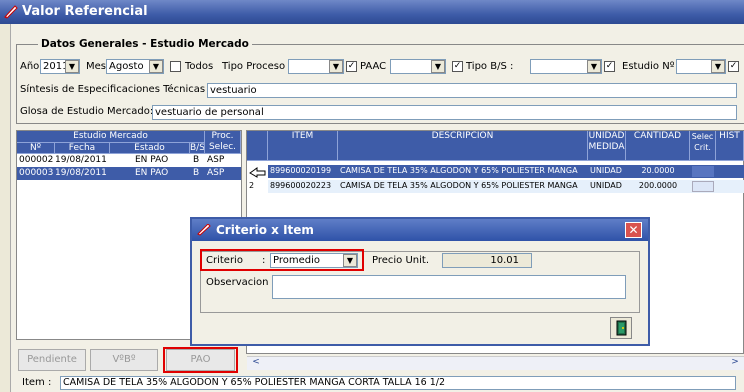 Image resolution: width=744 pixels, height=392 pixels. What do you see at coordinates (658, 170) in the screenshot?
I see `row-cantidad: 20.0000` at bounding box center [658, 170].